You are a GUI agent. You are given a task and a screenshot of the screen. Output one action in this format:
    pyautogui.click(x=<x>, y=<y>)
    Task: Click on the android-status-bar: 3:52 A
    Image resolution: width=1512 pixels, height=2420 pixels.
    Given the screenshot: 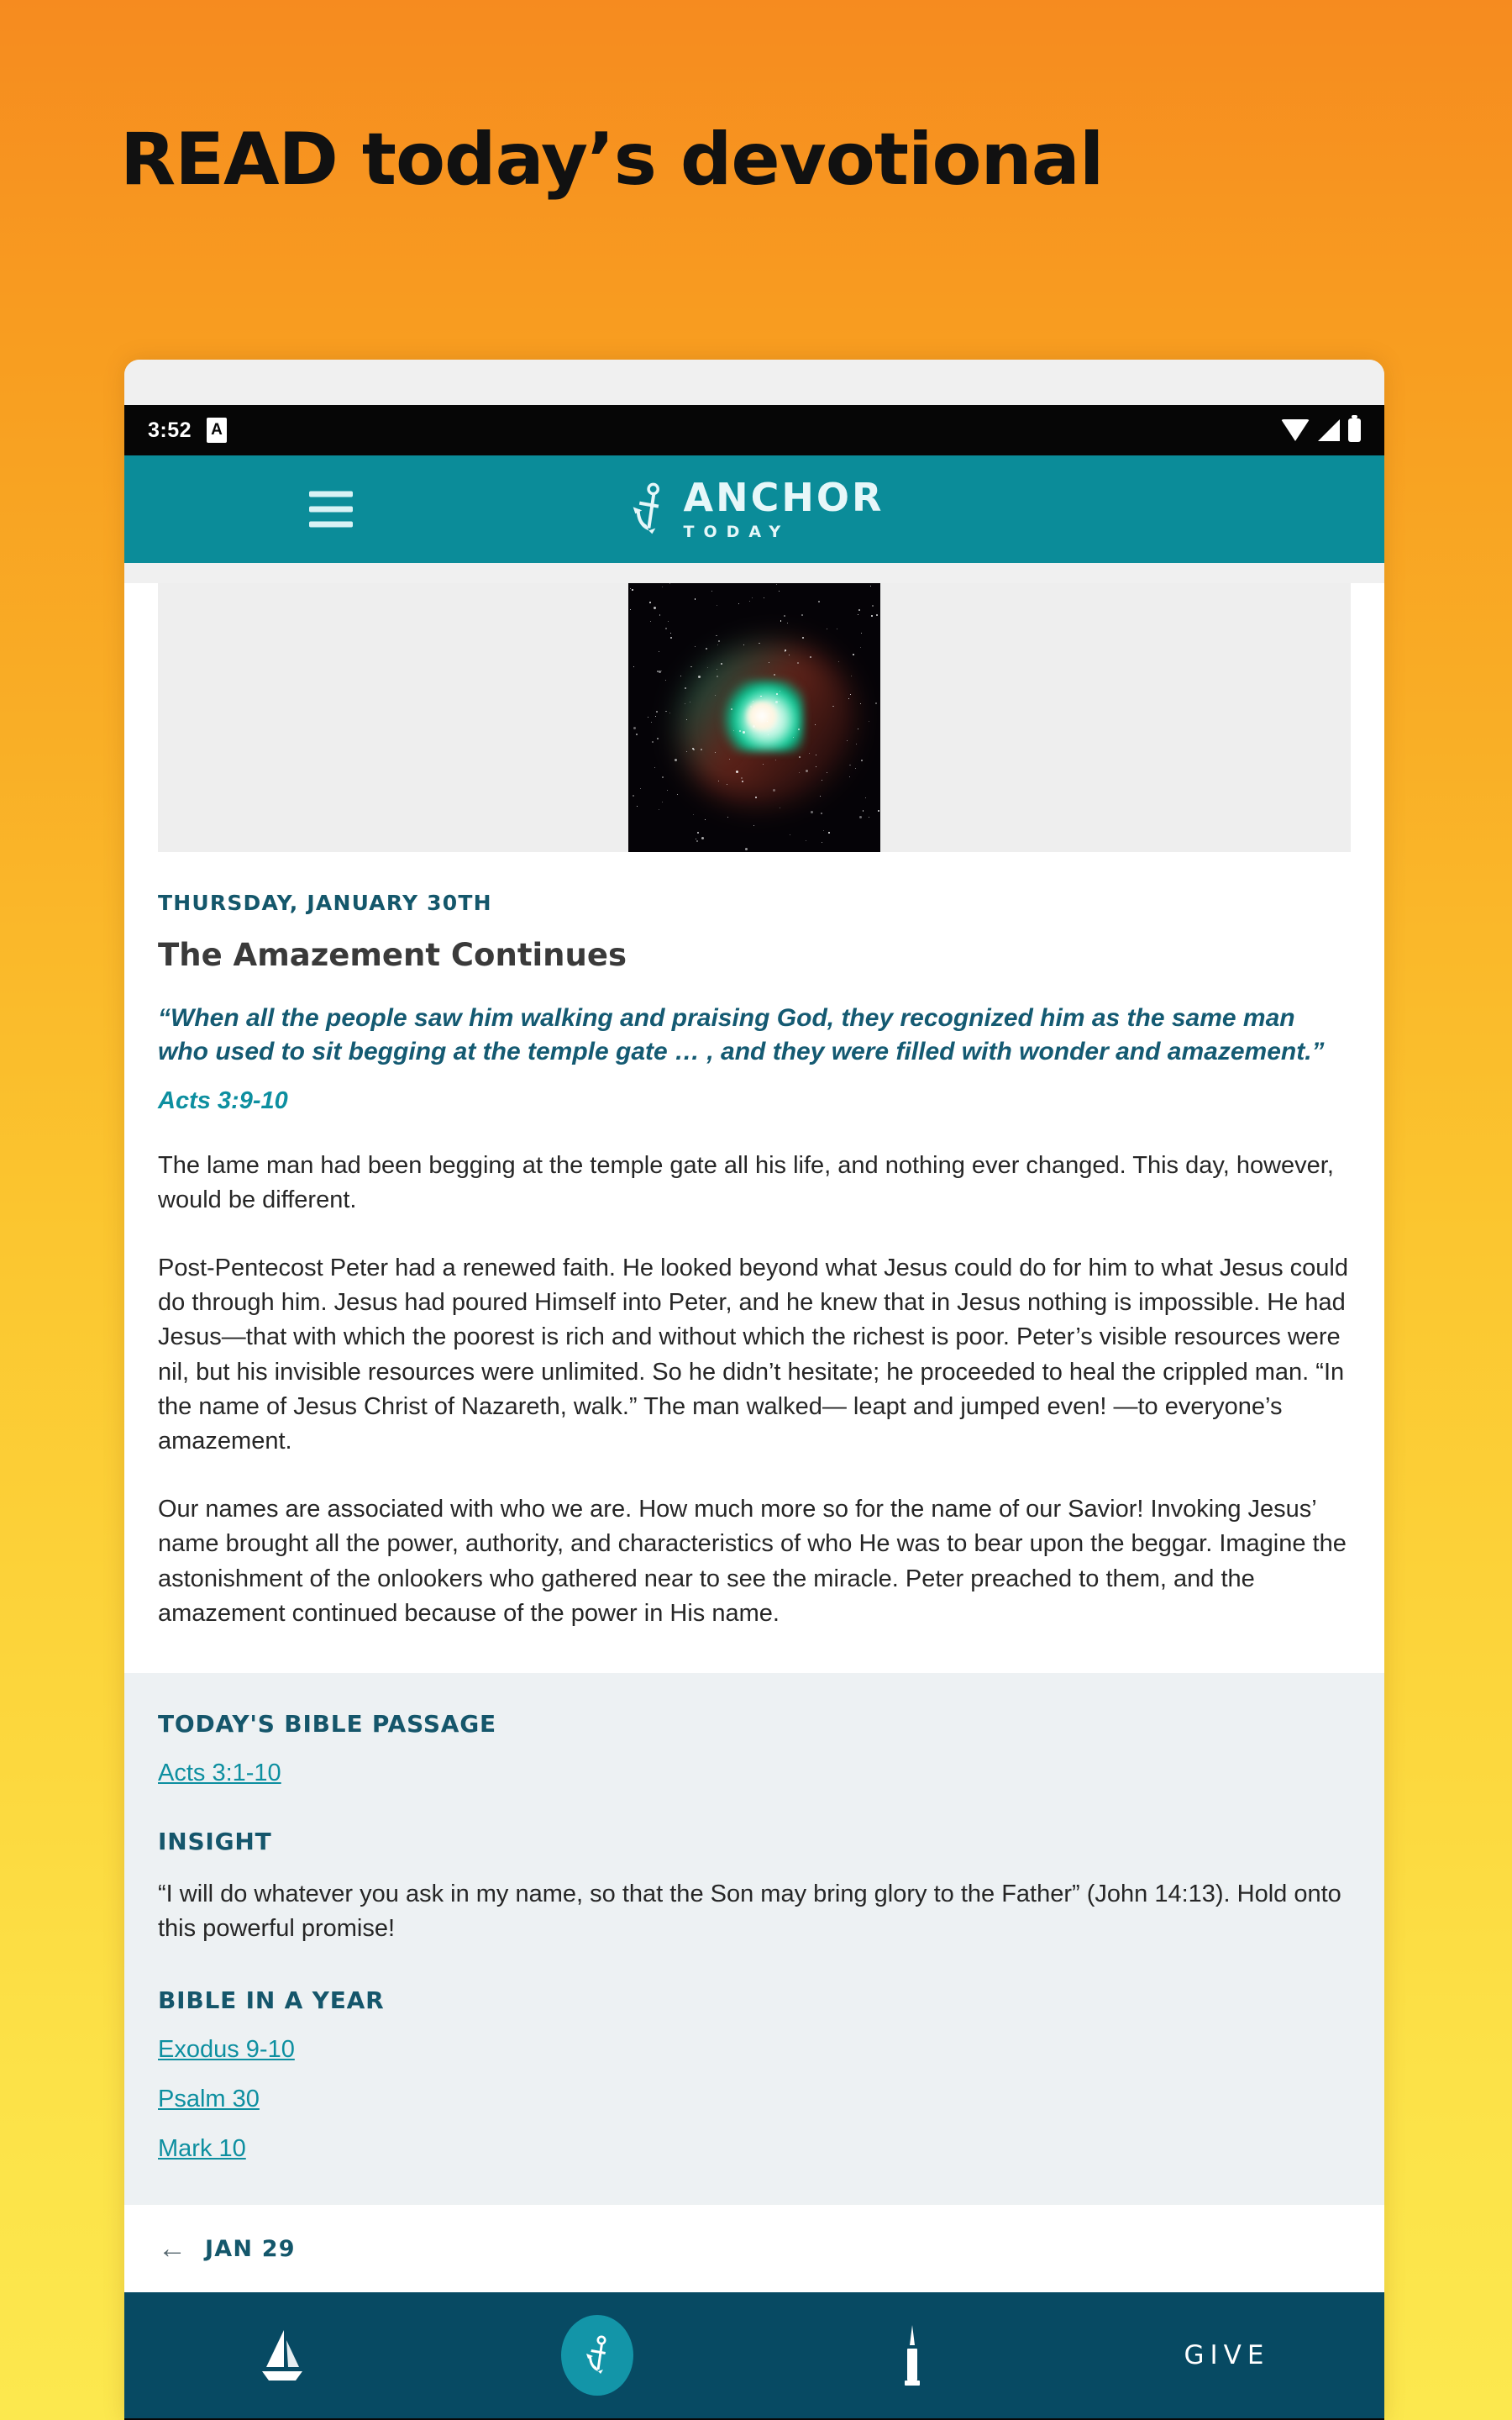 What is the action you would take?
    pyautogui.click(x=754, y=430)
    